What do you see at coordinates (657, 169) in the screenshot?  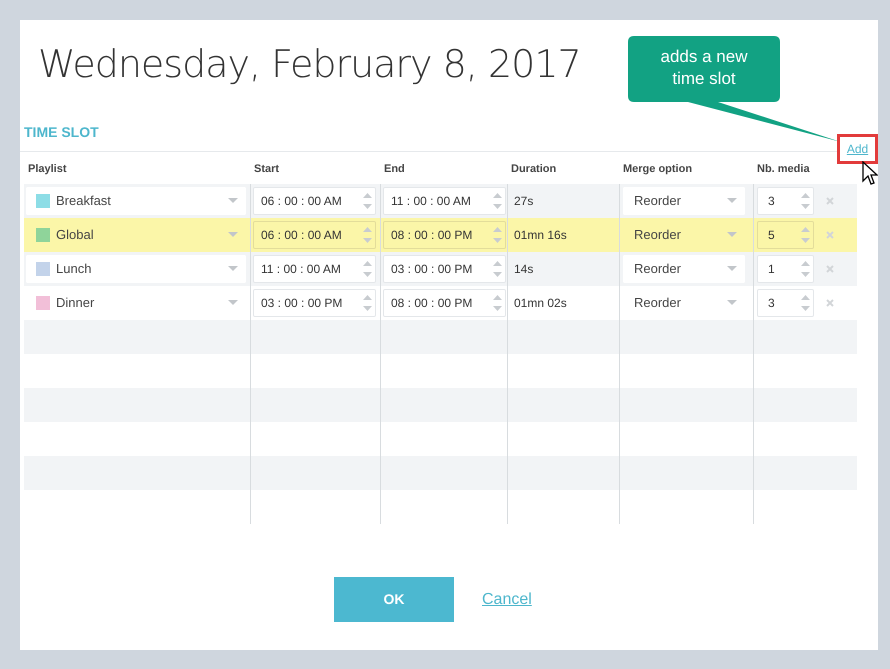 I see `column-header: Merge option` at bounding box center [657, 169].